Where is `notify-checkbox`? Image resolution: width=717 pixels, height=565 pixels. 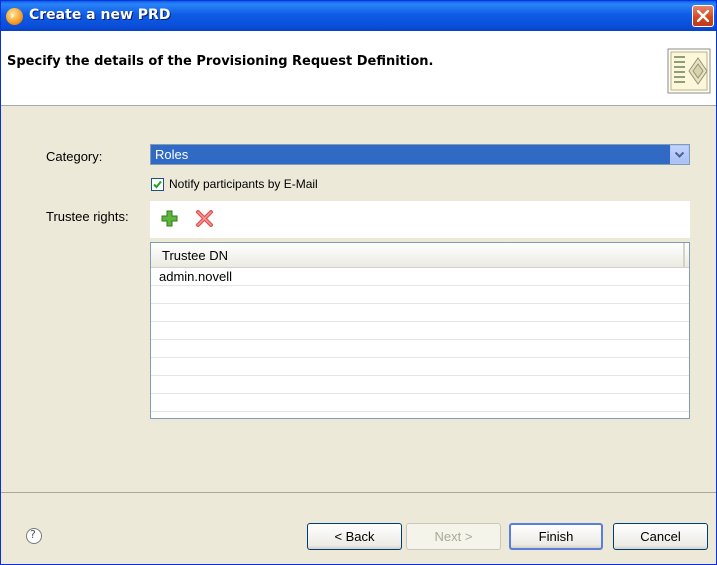
notify-checkbox is located at coordinates (157, 184).